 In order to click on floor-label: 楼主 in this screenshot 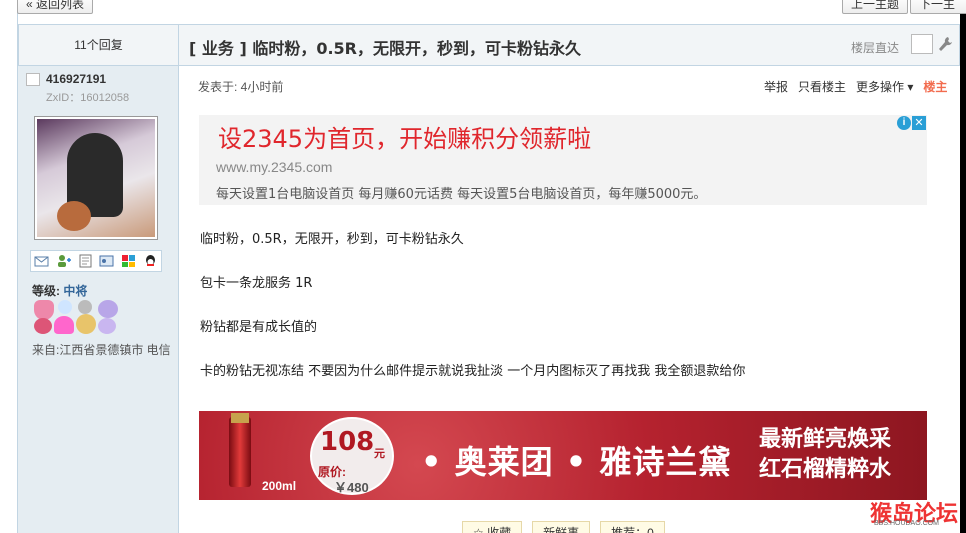, I will do `click(935, 86)`.